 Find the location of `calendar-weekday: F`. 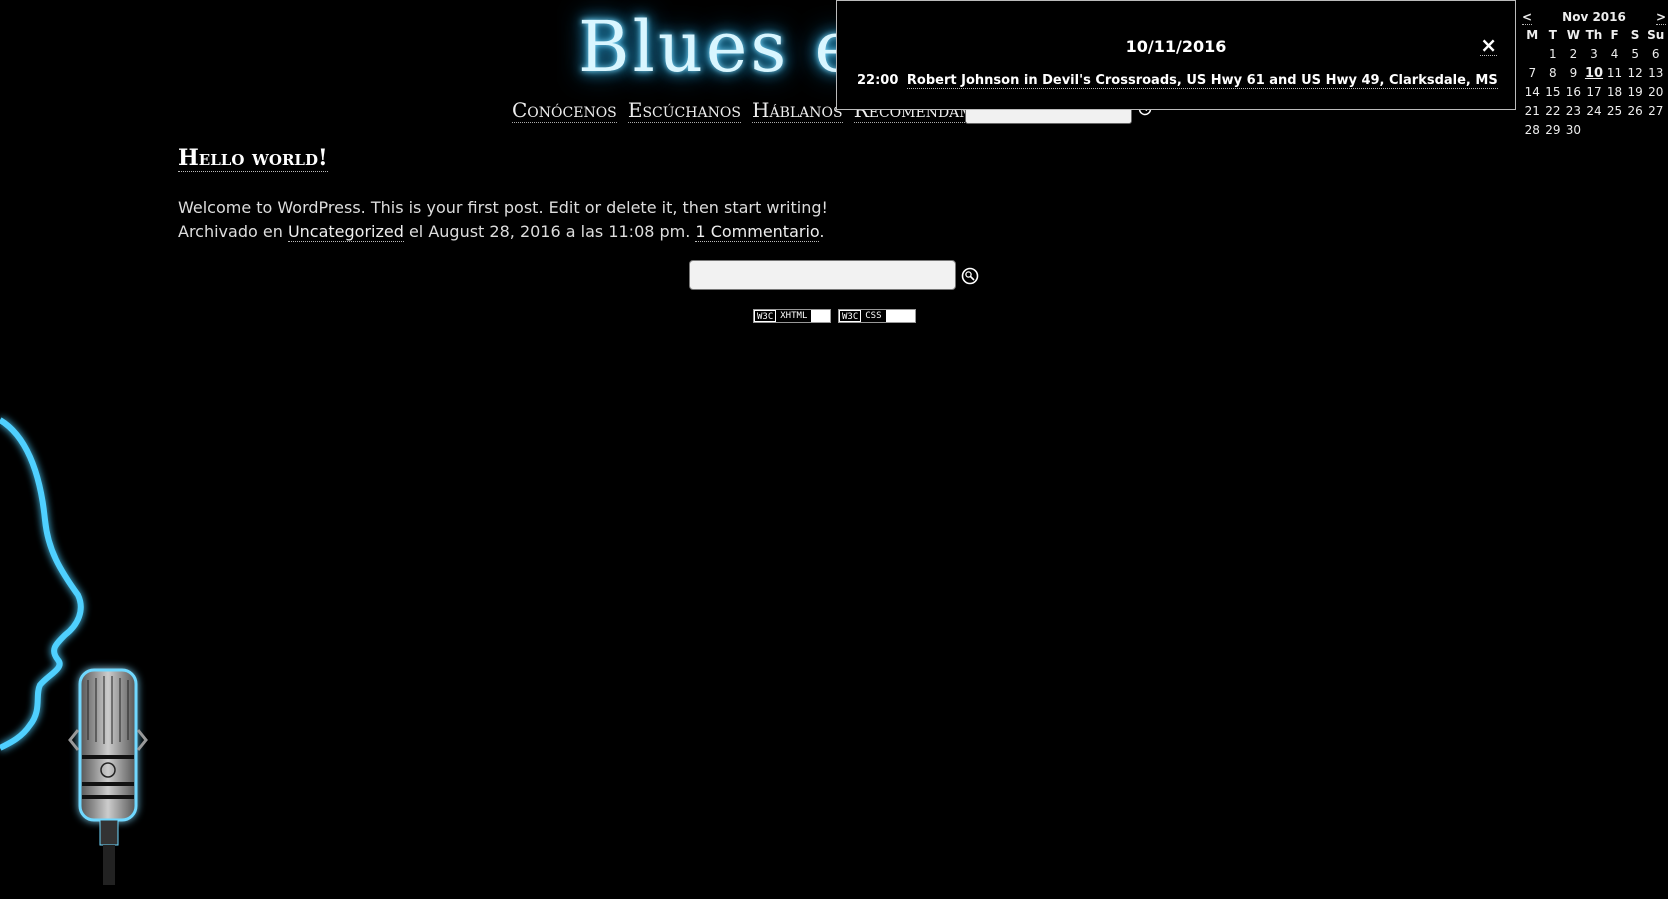

calendar-weekday: F is located at coordinates (1614, 35).